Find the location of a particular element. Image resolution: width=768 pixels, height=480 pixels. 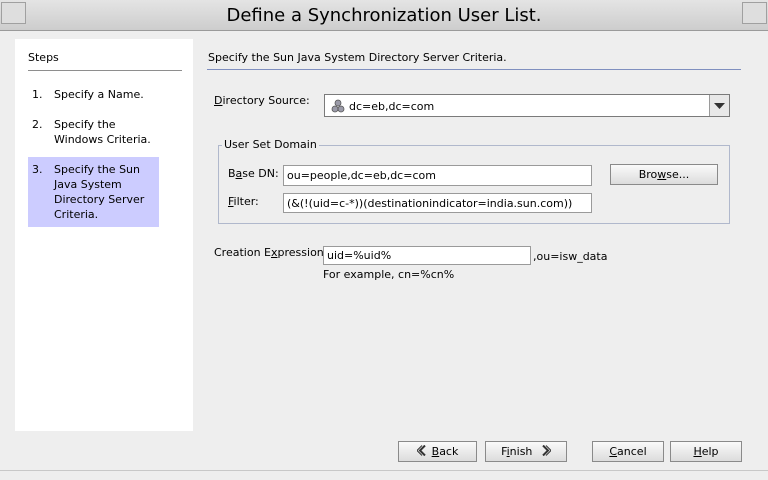

step-number: 3. is located at coordinates (37, 169).